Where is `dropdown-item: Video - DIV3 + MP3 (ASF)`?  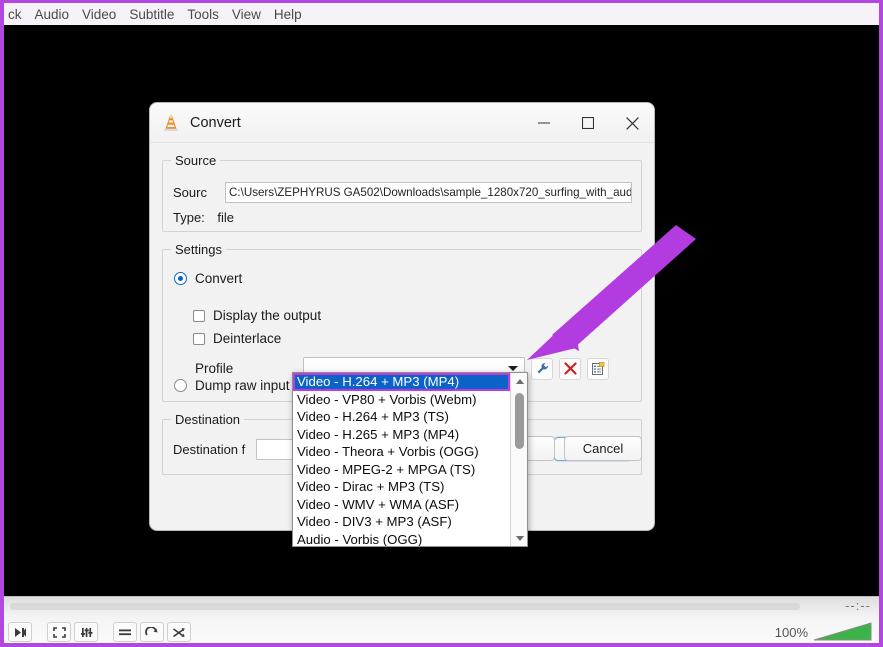 dropdown-item: Video - DIV3 + MP3 (ASF) is located at coordinates (401, 522).